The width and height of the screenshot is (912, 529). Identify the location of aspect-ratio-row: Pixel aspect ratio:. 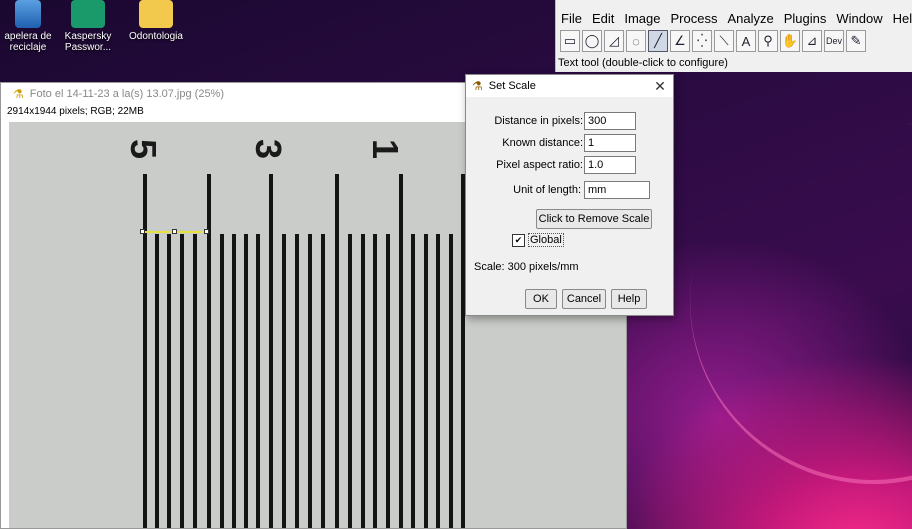
(570, 165).